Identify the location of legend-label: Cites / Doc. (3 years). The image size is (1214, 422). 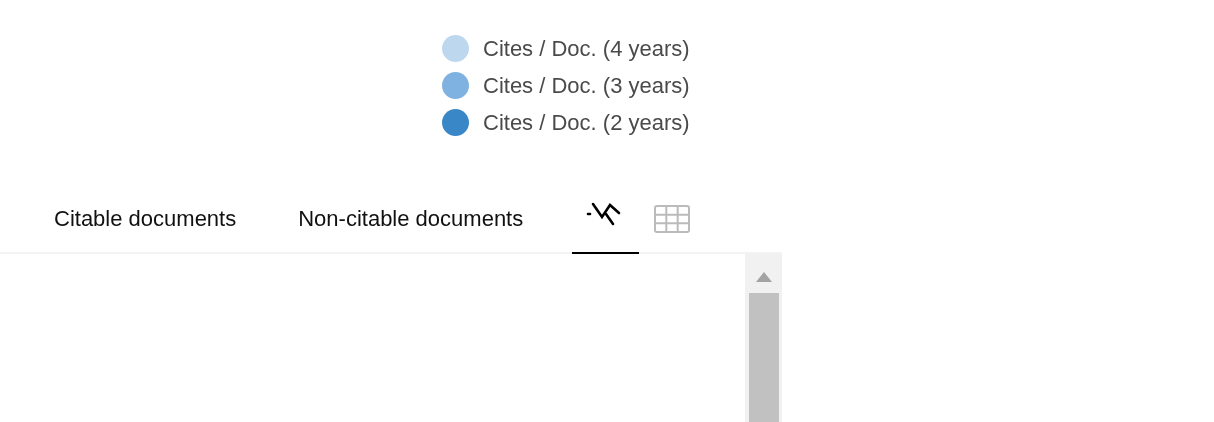
(586, 85).